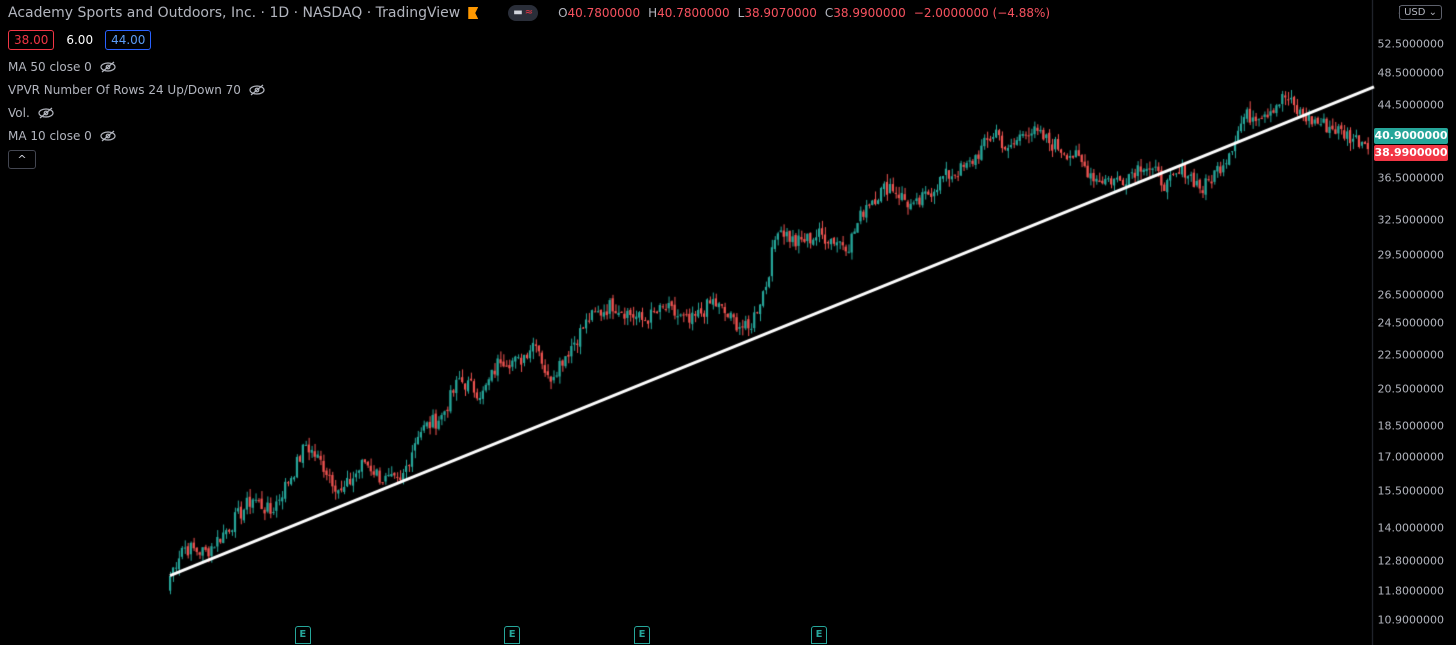 This screenshot has width=1456, height=645. Describe the element at coordinates (1410, 389) in the screenshot. I see `y-tick-label: 20.5000000` at that location.